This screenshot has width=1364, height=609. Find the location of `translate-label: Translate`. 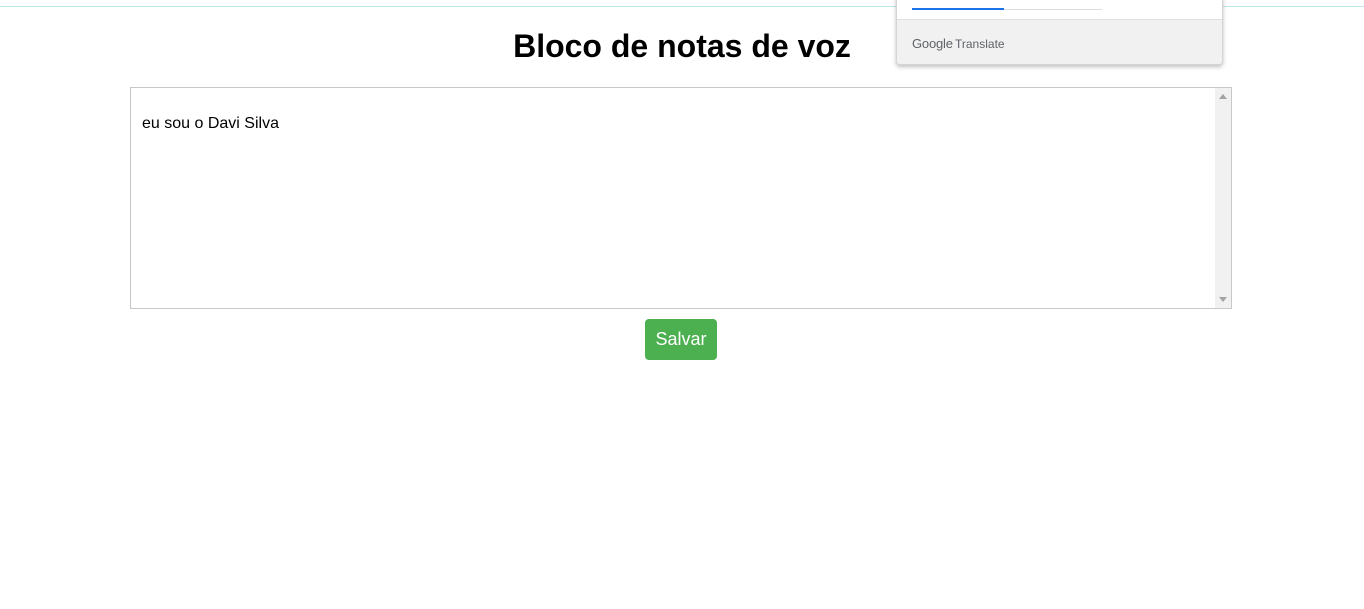

translate-label: Translate is located at coordinates (980, 44).